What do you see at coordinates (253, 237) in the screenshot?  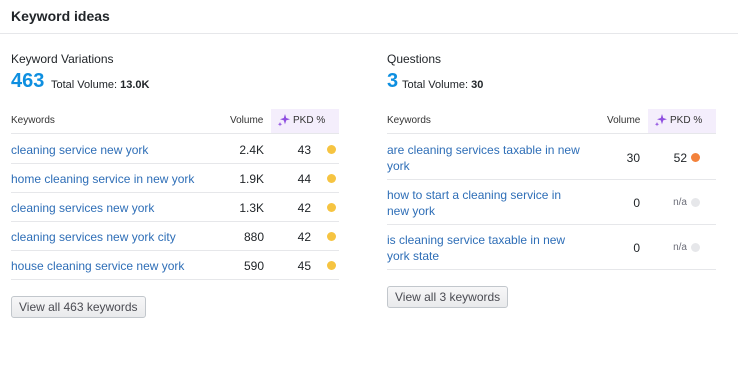 I see `volume-value: 880` at bounding box center [253, 237].